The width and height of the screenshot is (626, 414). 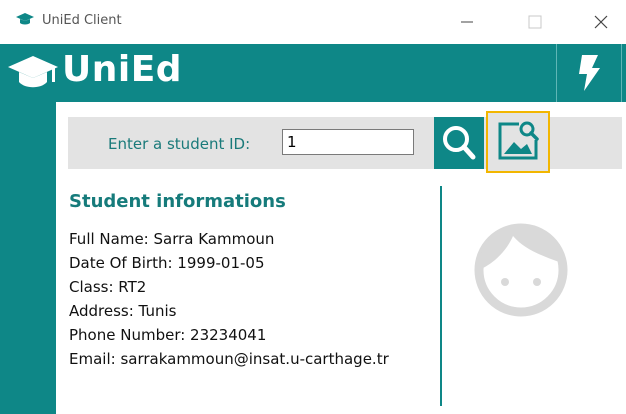 I want to click on class-text: Class: RT2, so click(x=108, y=287).